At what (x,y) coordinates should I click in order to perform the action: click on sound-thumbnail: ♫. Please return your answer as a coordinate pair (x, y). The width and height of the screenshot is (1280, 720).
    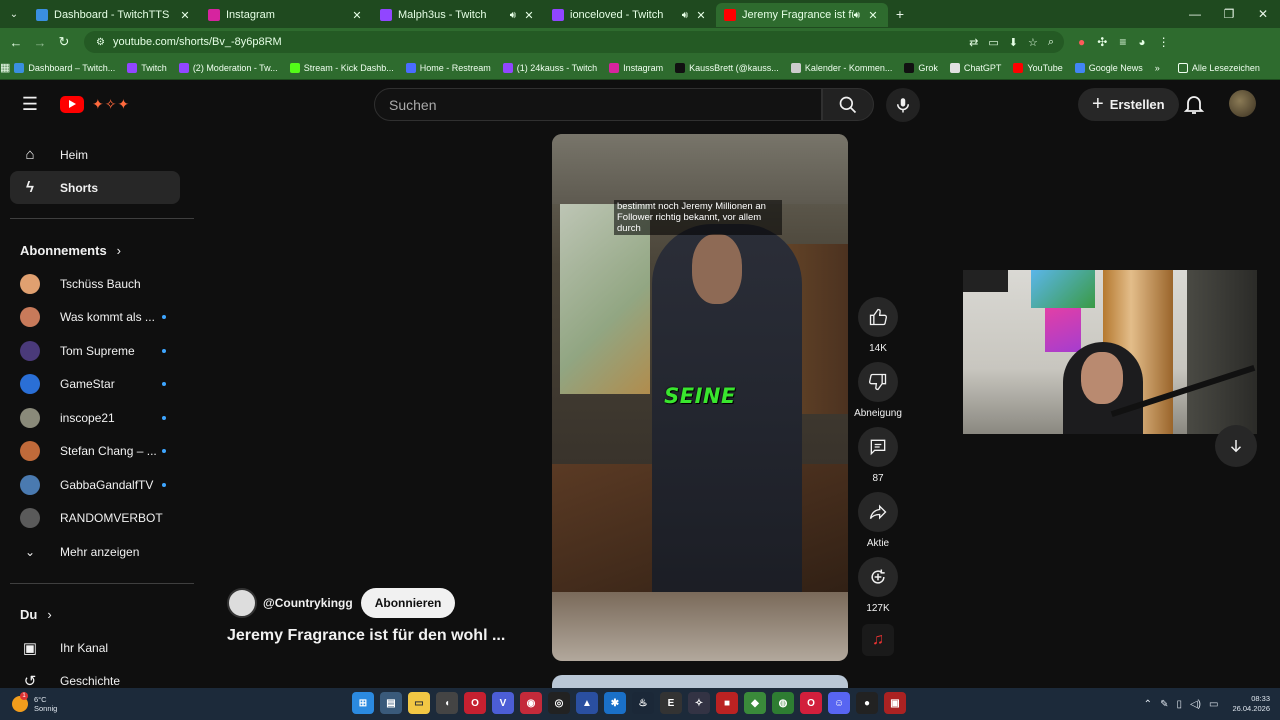
    Looking at the image, I should click on (878, 640).